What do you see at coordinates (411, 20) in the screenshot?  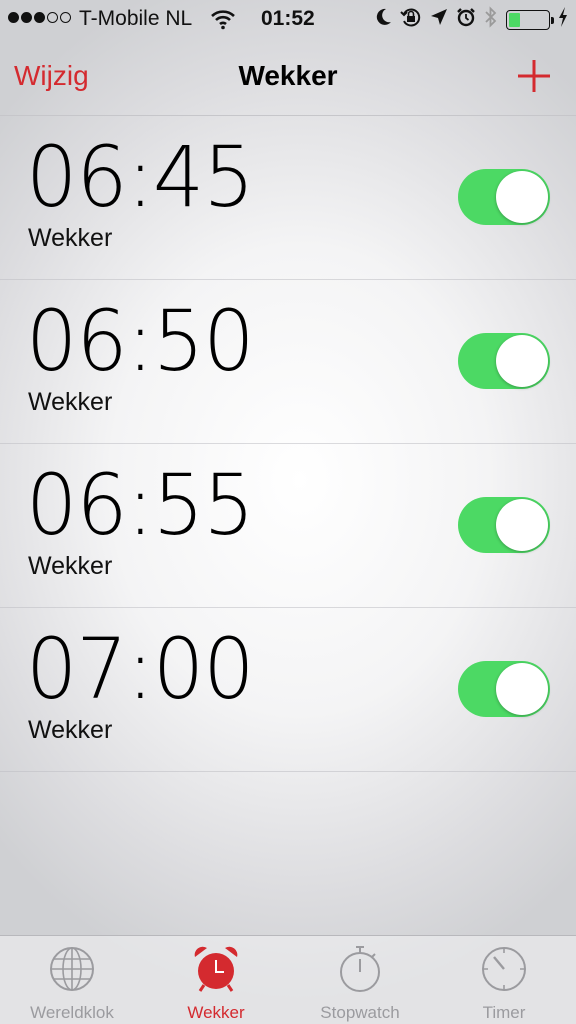 I see `rotation-lock-icon` at bounding box center [411, 20].